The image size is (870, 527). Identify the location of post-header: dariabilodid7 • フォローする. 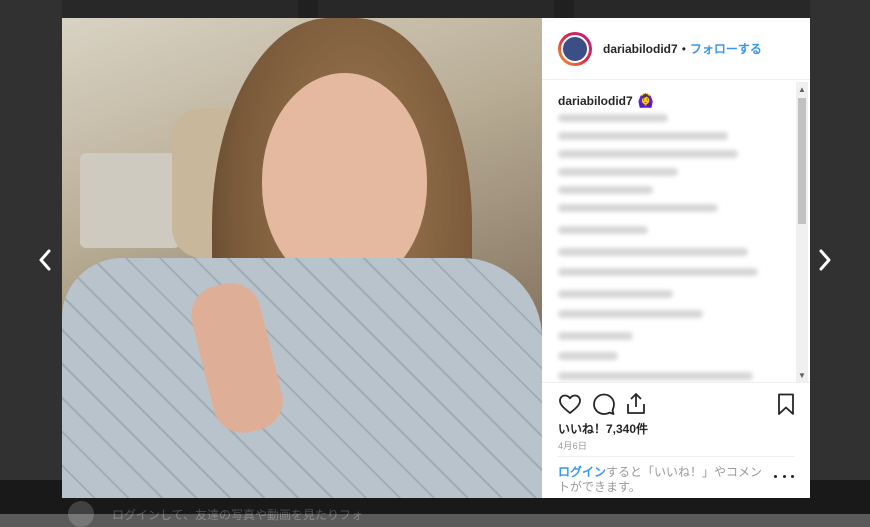
(676, 49).